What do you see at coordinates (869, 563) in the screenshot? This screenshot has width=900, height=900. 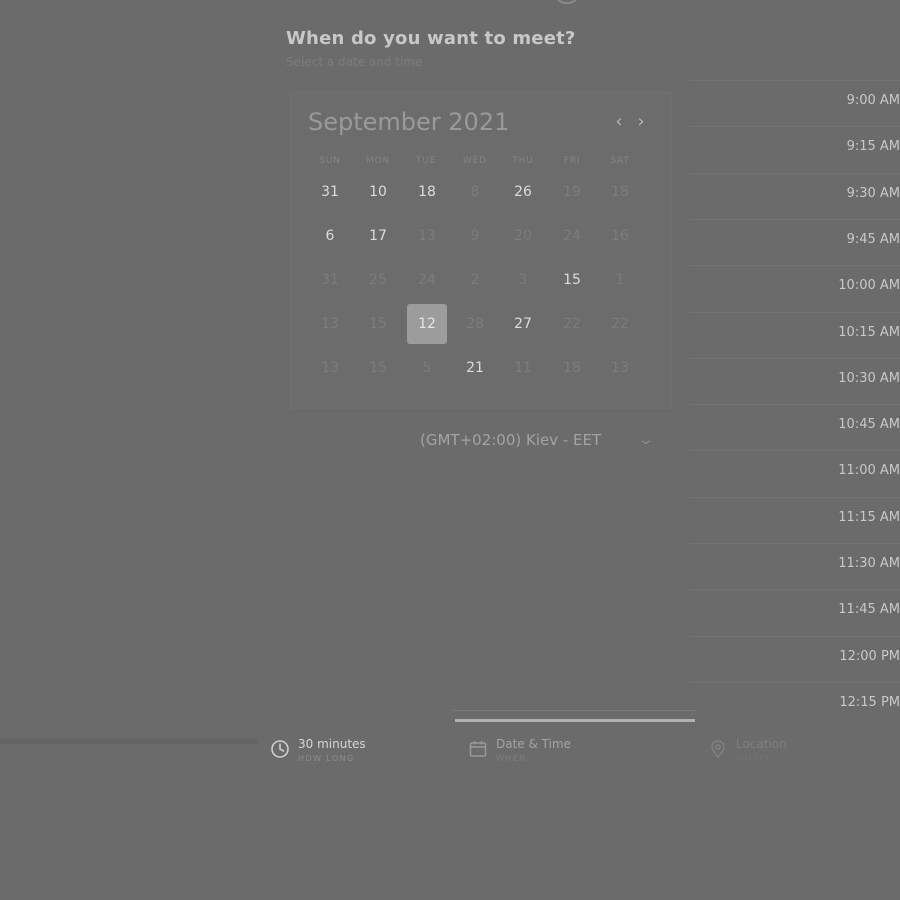 I see `time-slot-label: 11:30 AM` at bounding box center [869, 563].